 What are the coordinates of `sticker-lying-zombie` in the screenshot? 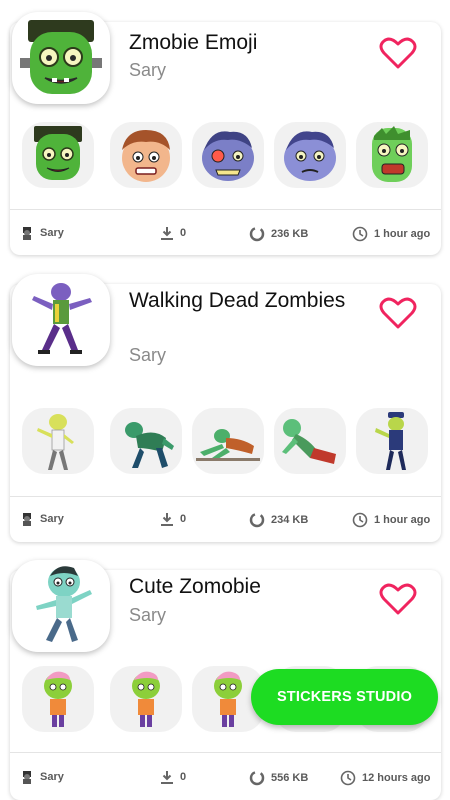 It's located at (310, 441).